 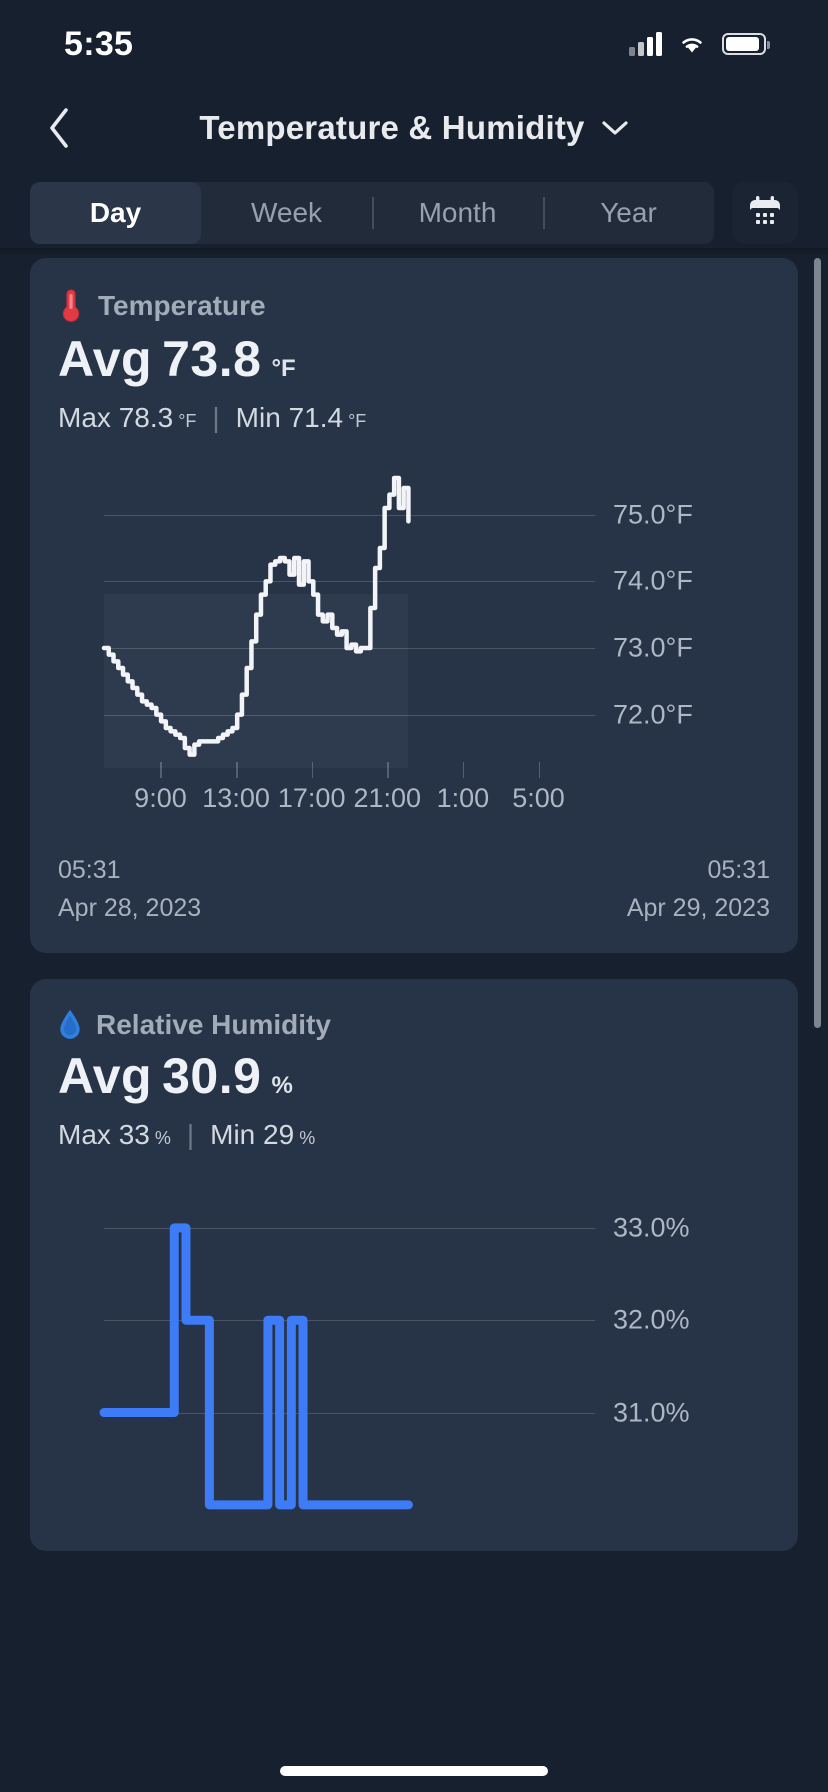 I want to click on calendar-button, so click(x=765, y=213).